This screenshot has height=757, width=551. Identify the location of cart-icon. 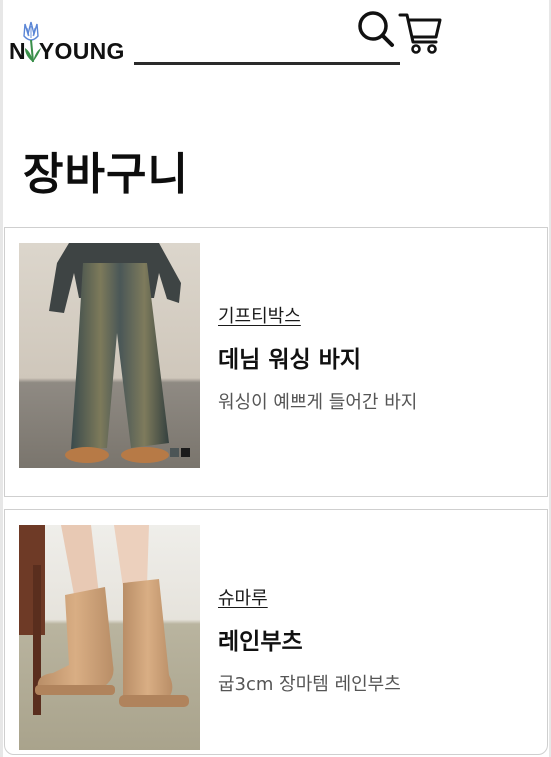
(421, 33).